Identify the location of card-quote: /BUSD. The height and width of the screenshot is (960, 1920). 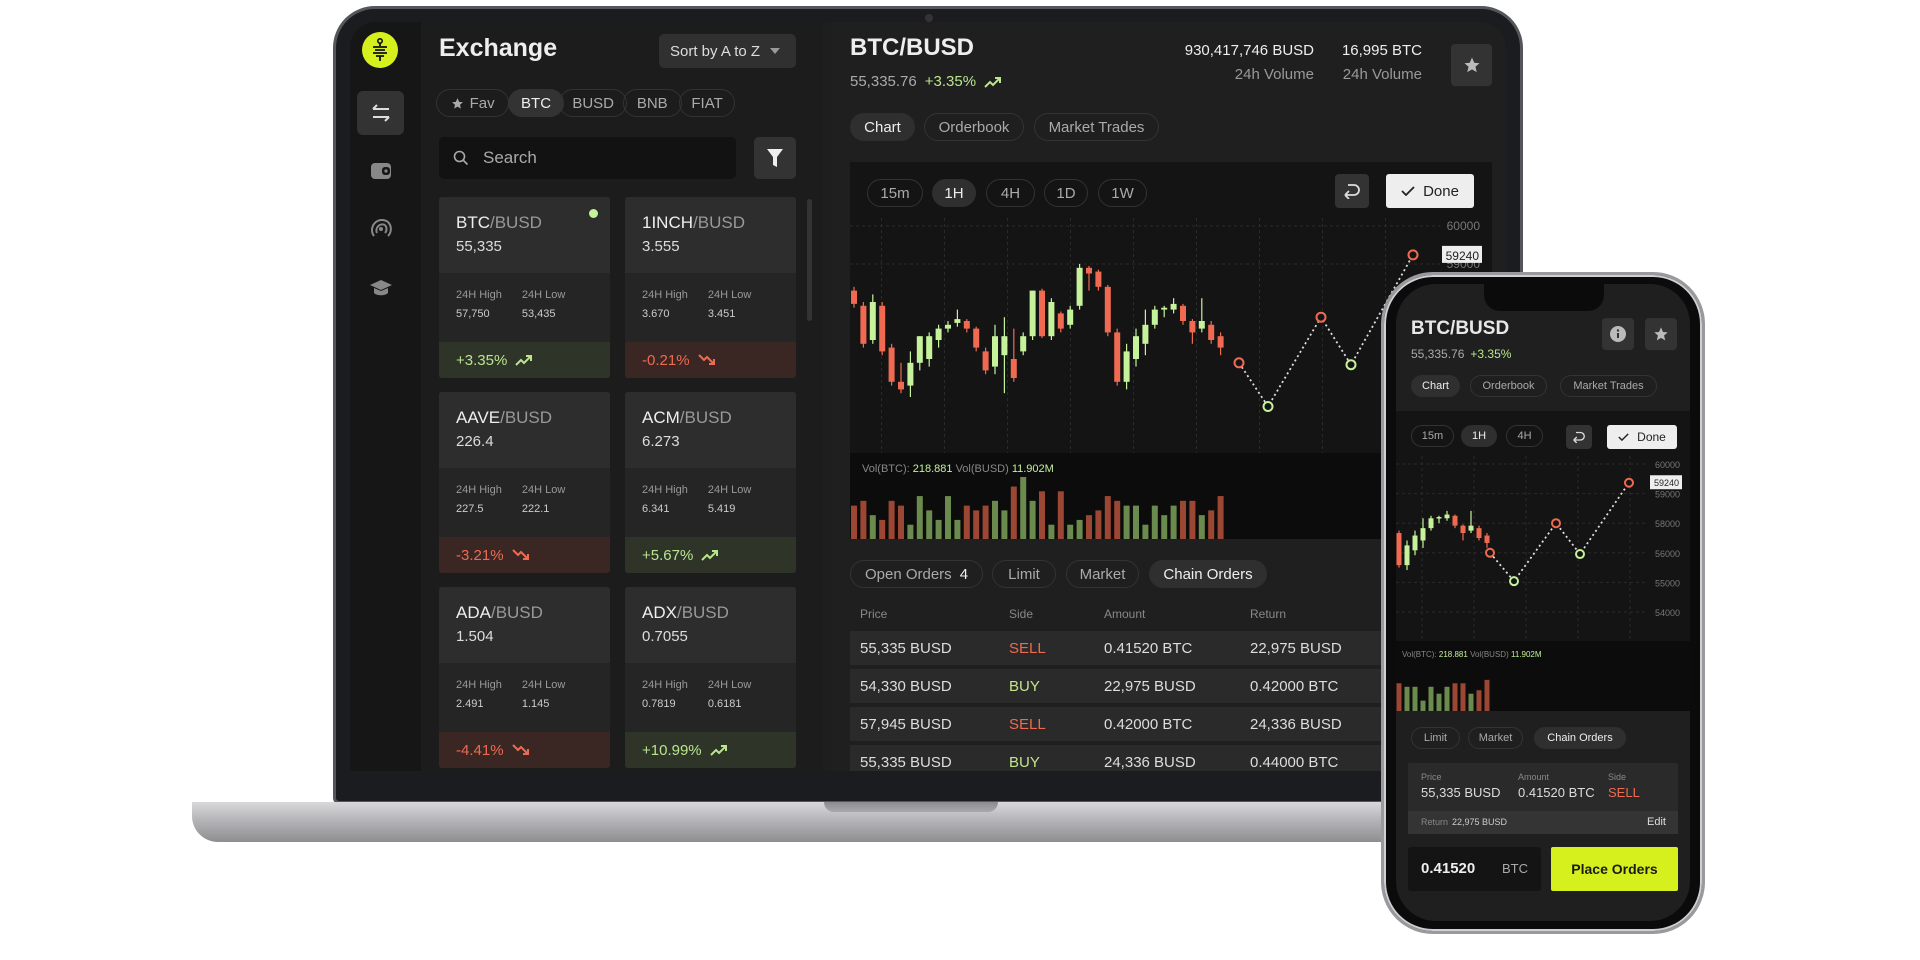
(526, 417).